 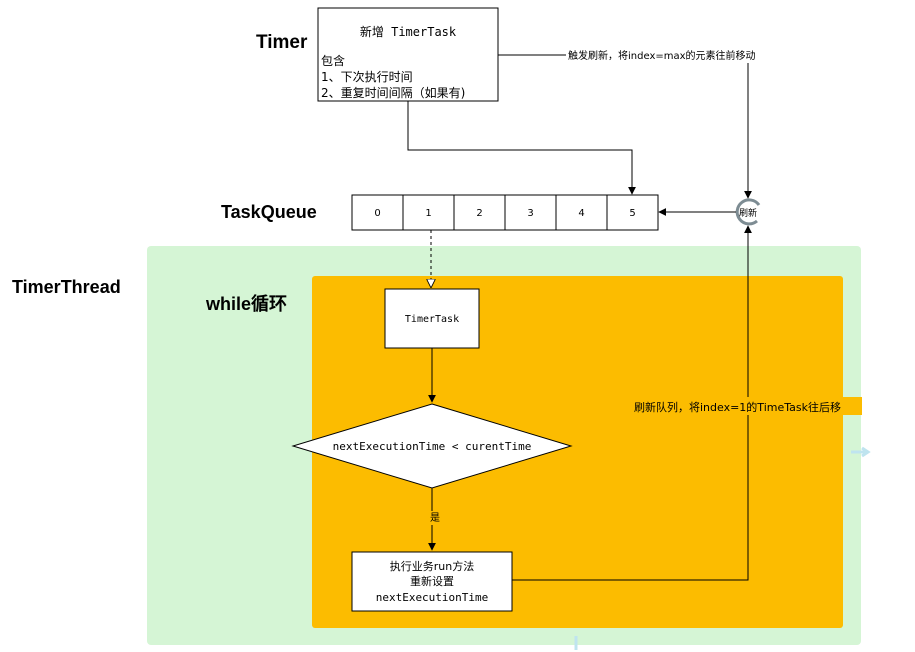 I want to click on queue-cell-label: 2, so click(x=479, y=213).